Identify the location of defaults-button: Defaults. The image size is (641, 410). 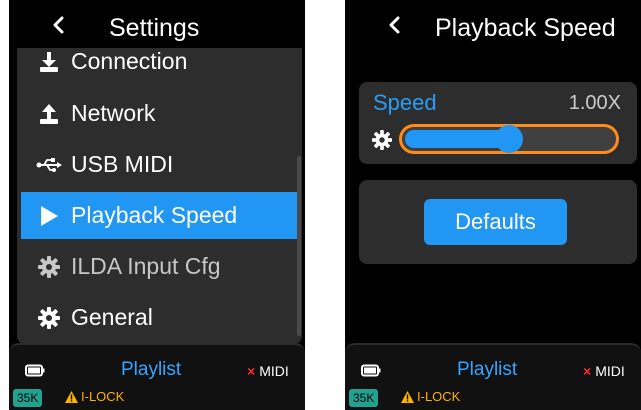
(495, 222).